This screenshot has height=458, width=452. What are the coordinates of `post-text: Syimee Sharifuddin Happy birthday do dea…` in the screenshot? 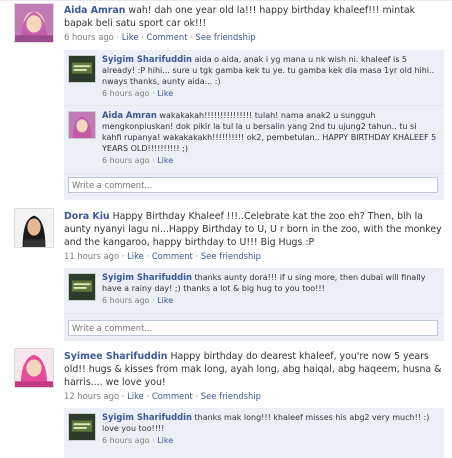 It's located at (254, 369).